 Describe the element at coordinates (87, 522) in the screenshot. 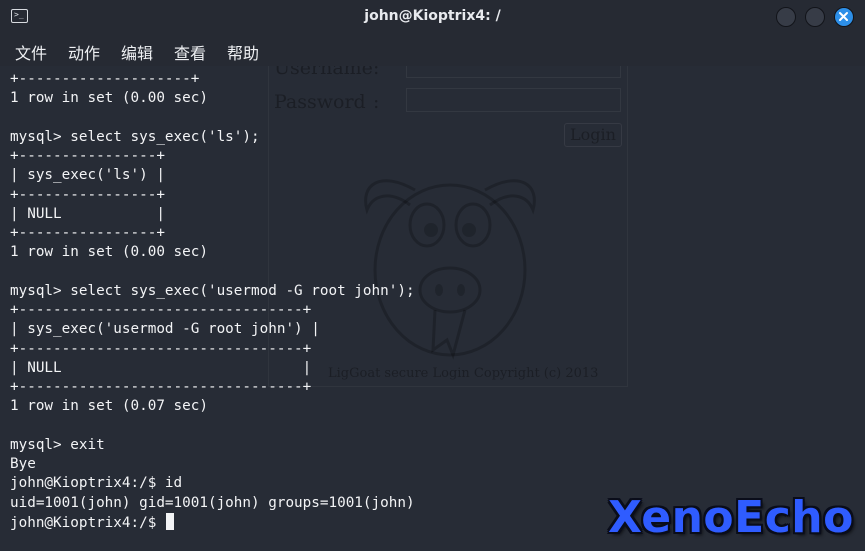

I see `terminal-prompt: john@Kioptrix4:/$` at that location.